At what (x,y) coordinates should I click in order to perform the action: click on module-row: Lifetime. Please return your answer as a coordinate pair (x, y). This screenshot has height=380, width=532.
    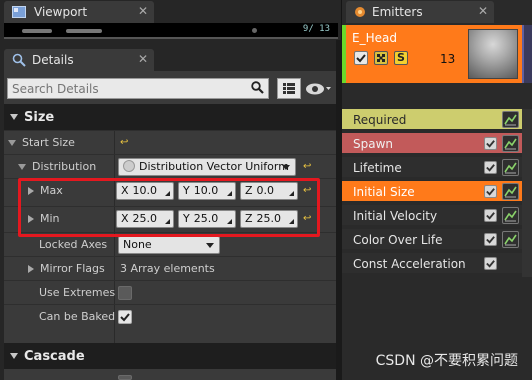
    Looking at the image, I should click on (432, 168).